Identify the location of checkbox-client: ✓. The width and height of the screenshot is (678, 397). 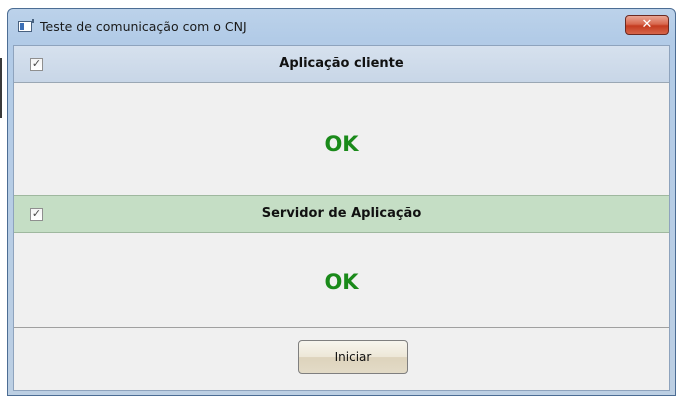
(36, 64).